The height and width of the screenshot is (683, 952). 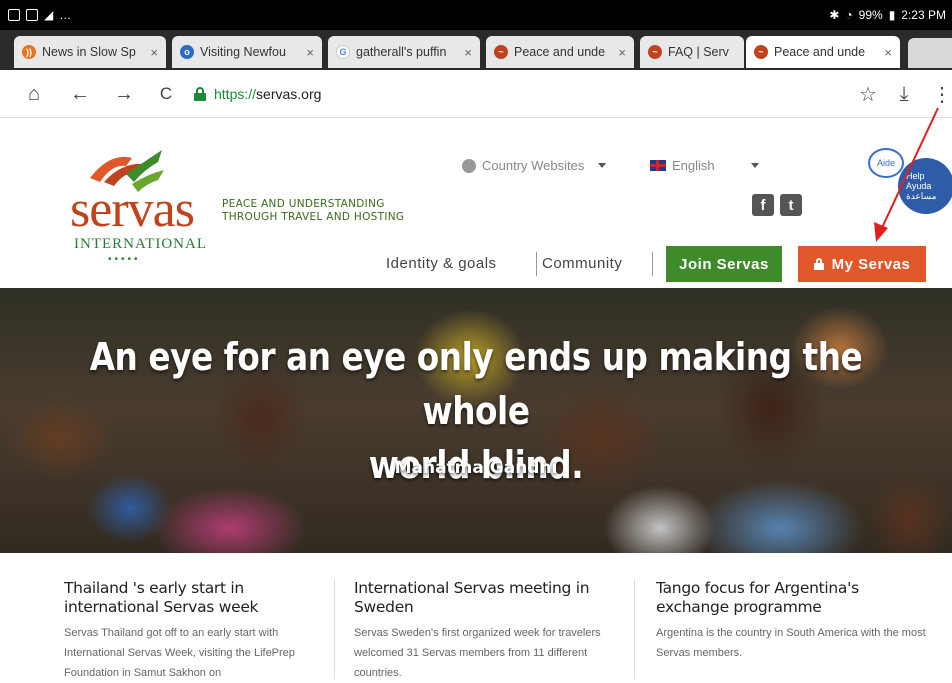 I want to click on download-icon: ⤓, so click(x=904, y=94).